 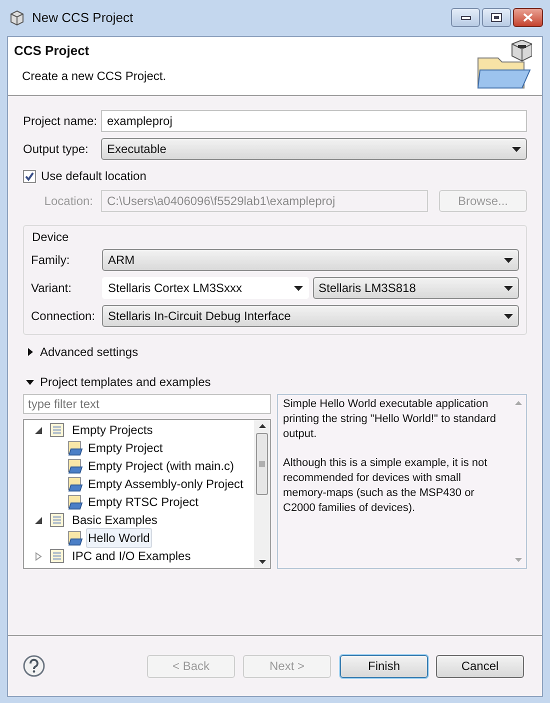 I want to click on dialog-button: Cancel, so click(x=480, y=666).